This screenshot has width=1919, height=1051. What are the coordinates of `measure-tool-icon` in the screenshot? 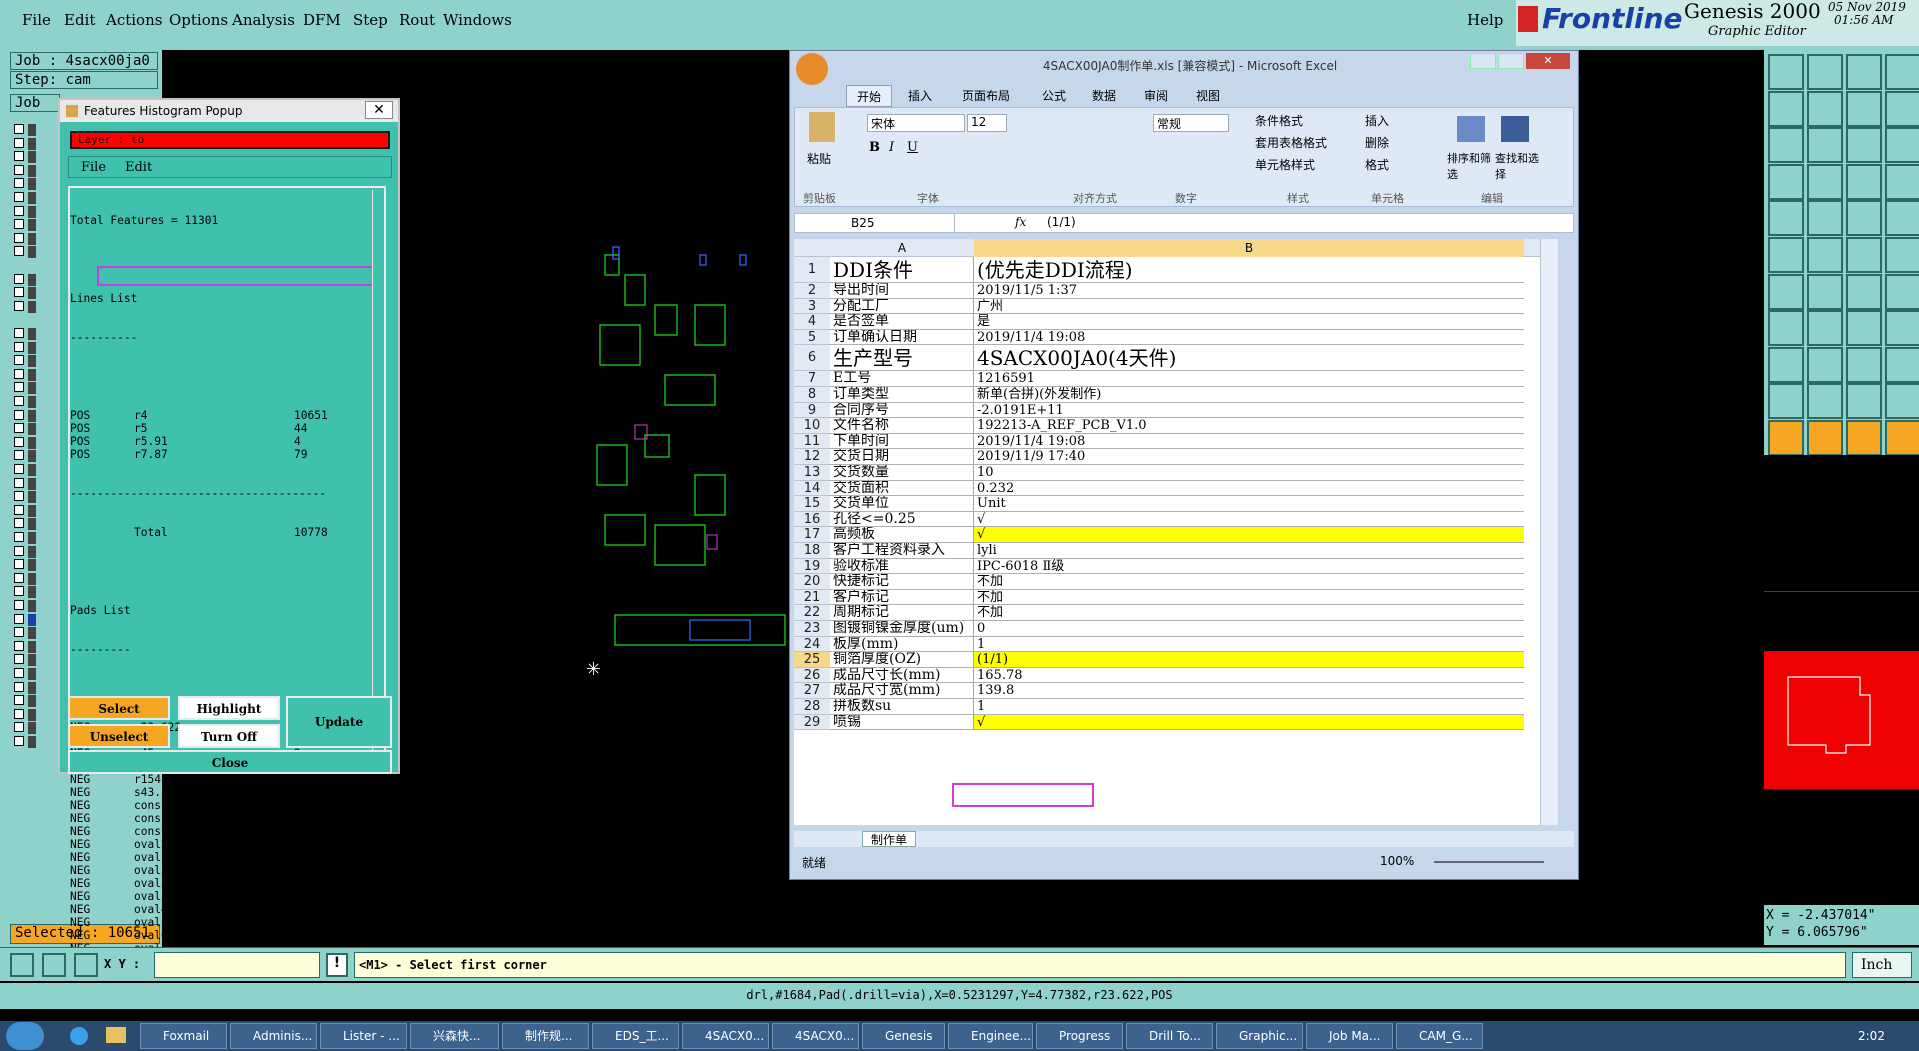 It's located at (54, 965).